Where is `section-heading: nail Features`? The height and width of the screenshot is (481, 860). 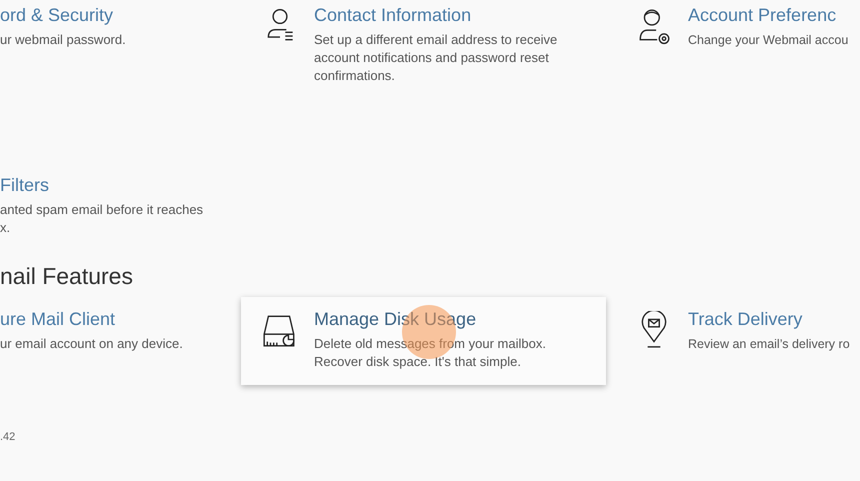
section-heading: nail Features is located at coordinates (67, 276).